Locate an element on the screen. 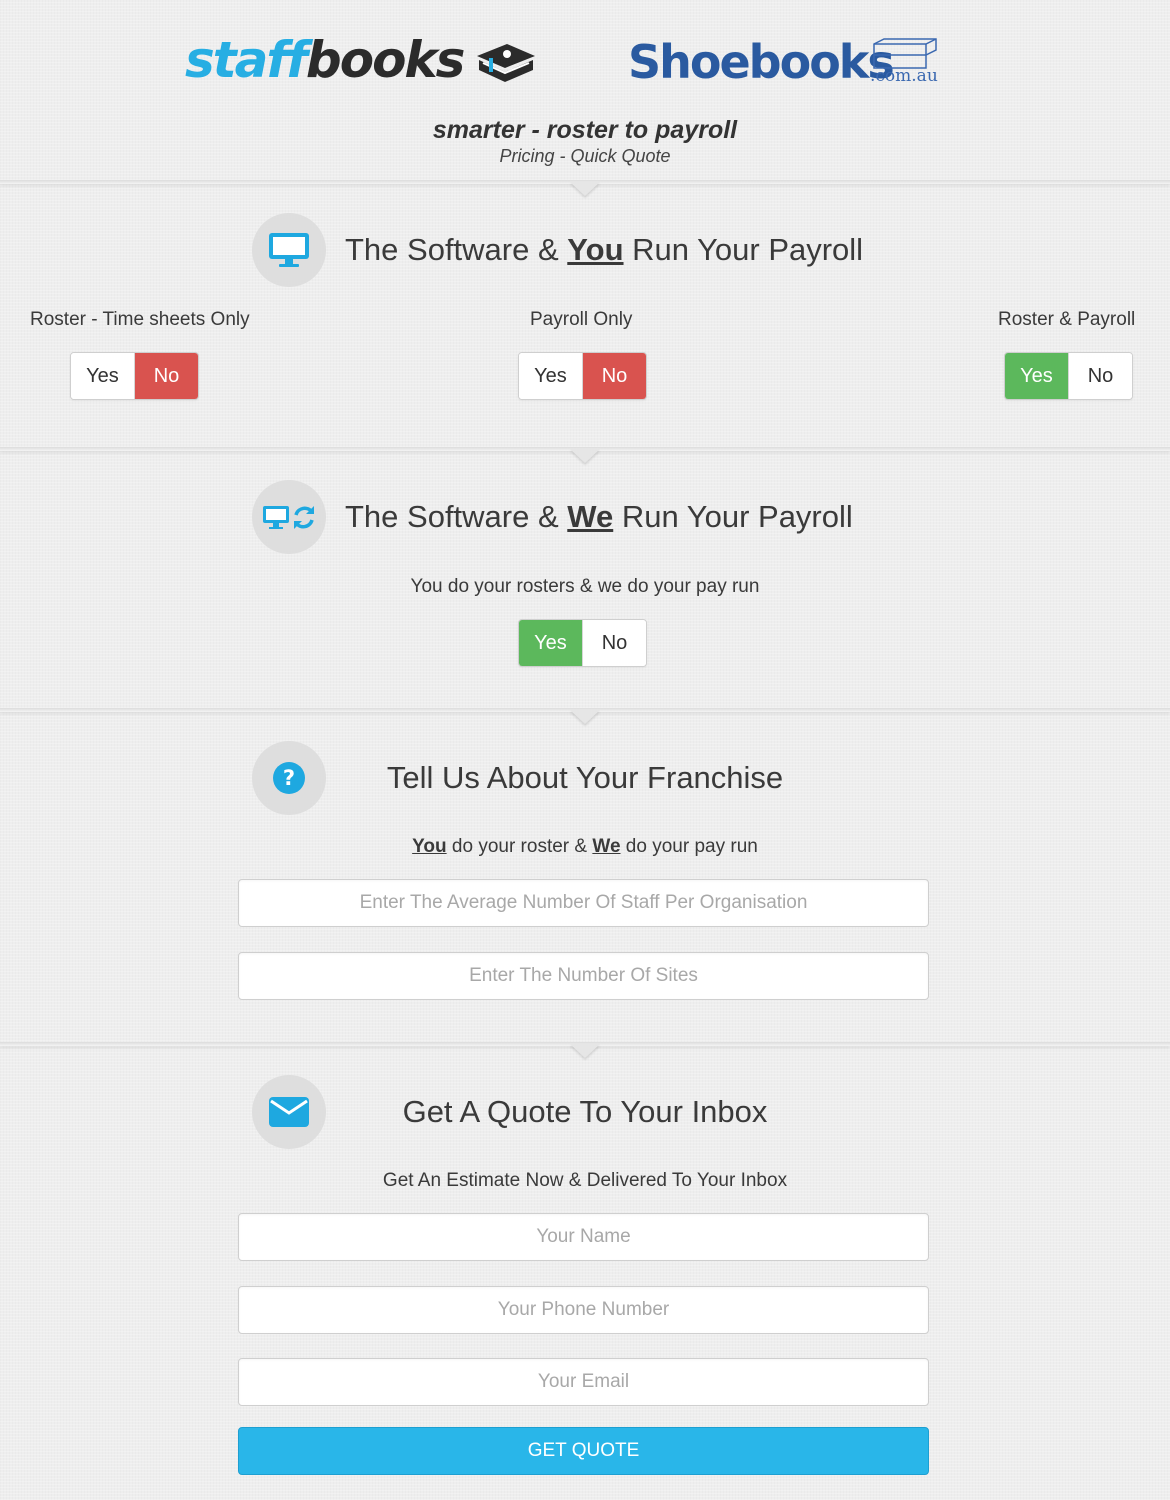 The width and height of the screenshot is (1170, 1500). option-label-roster-payroll: Roster & Payroll is located at coordinates (1067, 319).